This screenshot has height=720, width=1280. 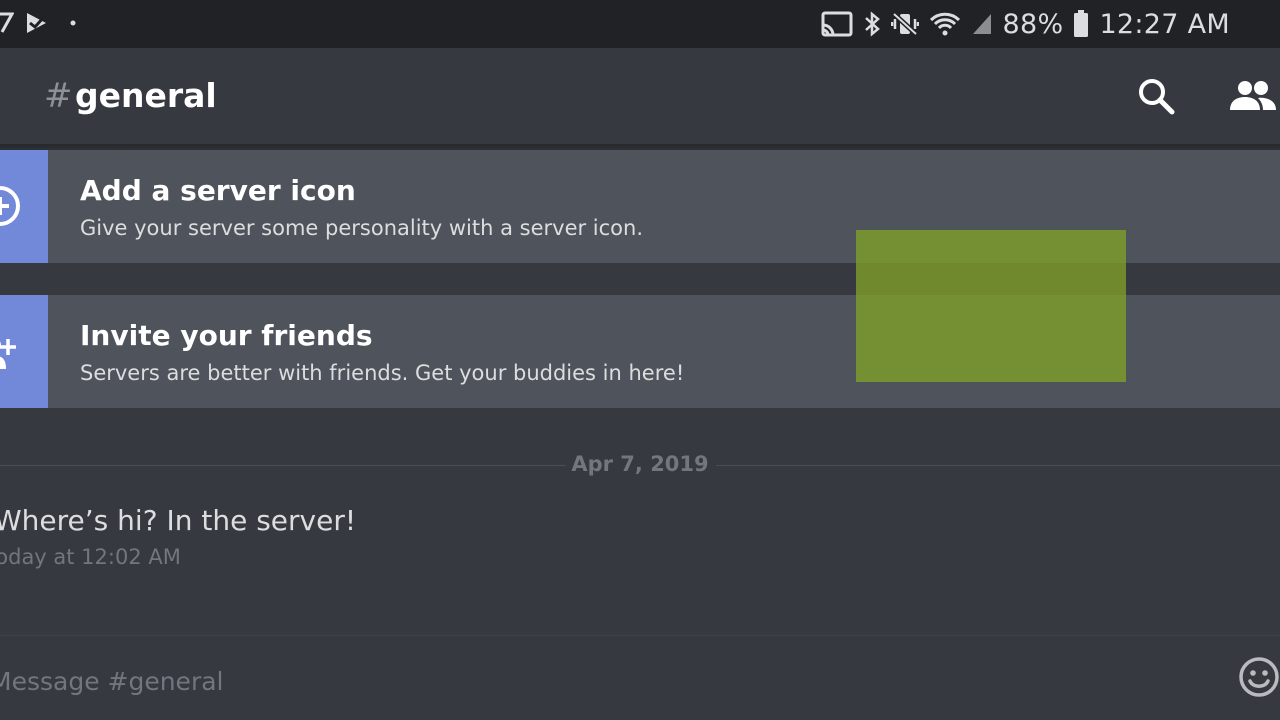 I want to click on dot-icon, so click(x=73, y=23).